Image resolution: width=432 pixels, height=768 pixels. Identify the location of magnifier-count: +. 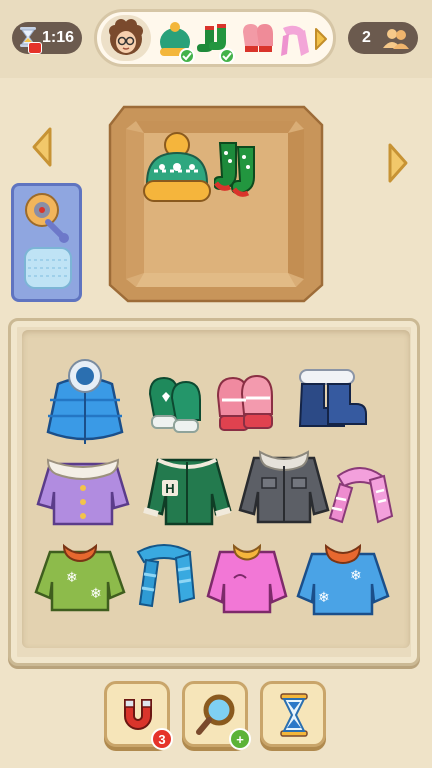
(240, 739).